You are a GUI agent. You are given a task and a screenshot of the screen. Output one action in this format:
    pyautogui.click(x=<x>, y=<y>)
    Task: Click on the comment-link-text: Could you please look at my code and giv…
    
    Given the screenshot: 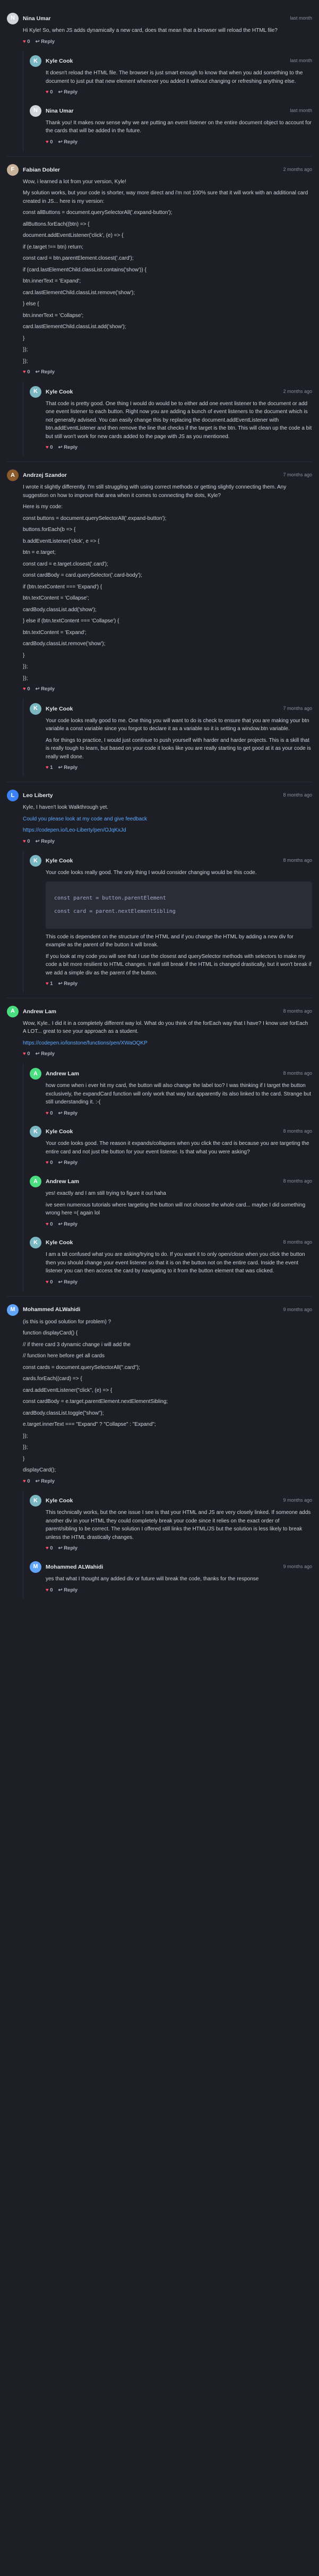 What is the action you would take?
    pyautogui.click(x=85, y=819)
    